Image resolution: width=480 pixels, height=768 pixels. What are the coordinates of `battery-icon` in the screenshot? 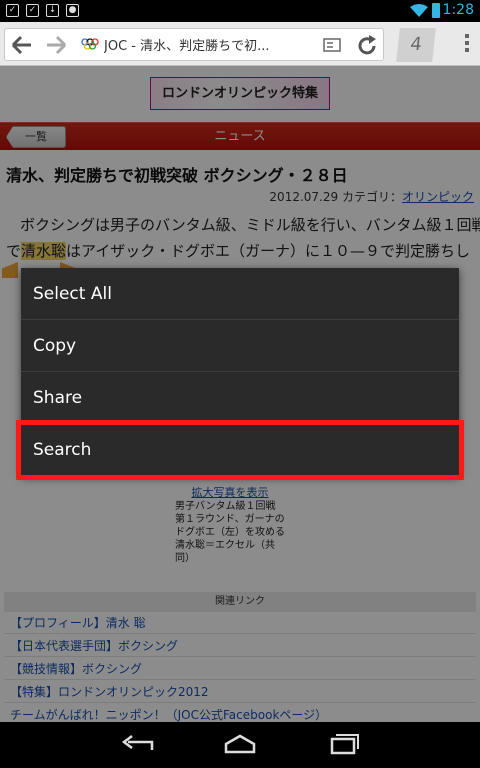 It's located at (436, 10).